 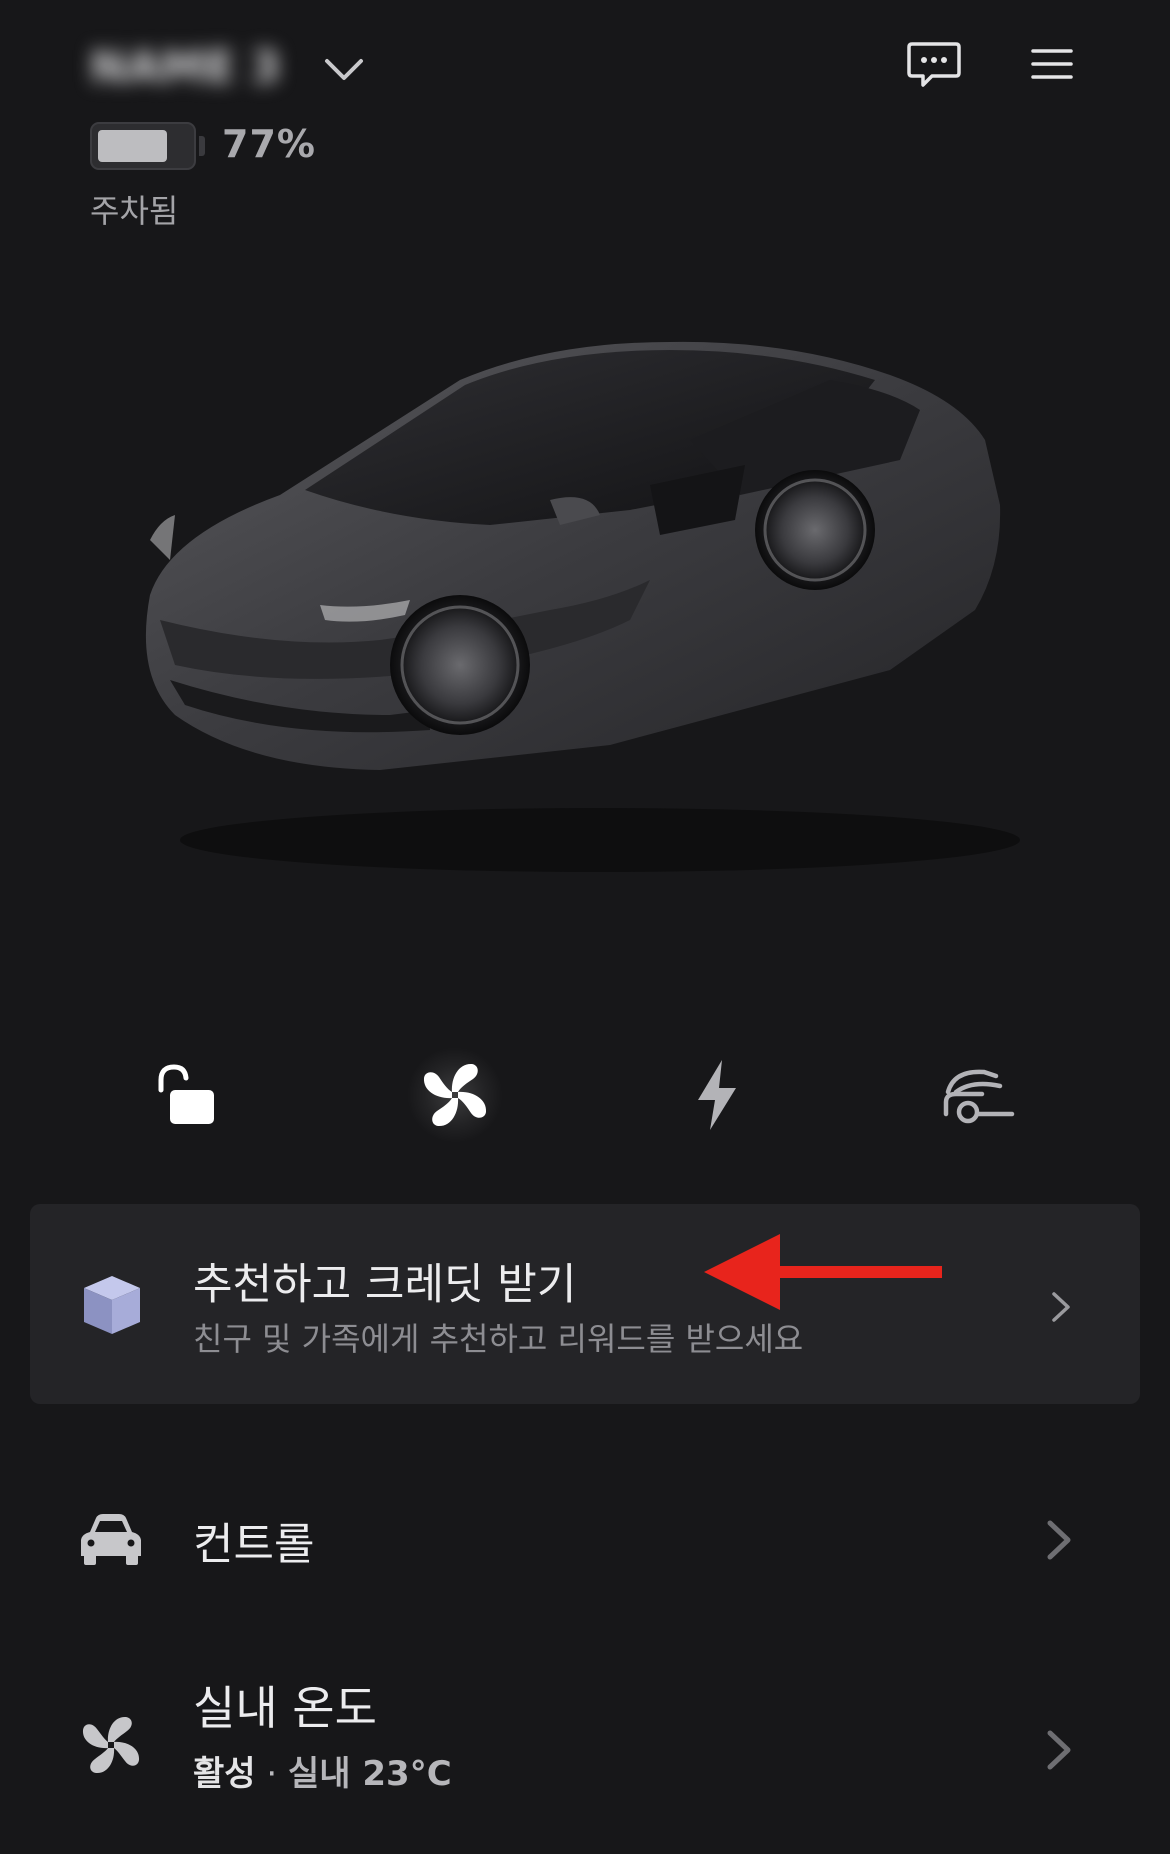 What do you see at coordinates (823, 1272) in the screenshot?
I see `annotation-arrow-icon` at bounding box center [823, 1272].